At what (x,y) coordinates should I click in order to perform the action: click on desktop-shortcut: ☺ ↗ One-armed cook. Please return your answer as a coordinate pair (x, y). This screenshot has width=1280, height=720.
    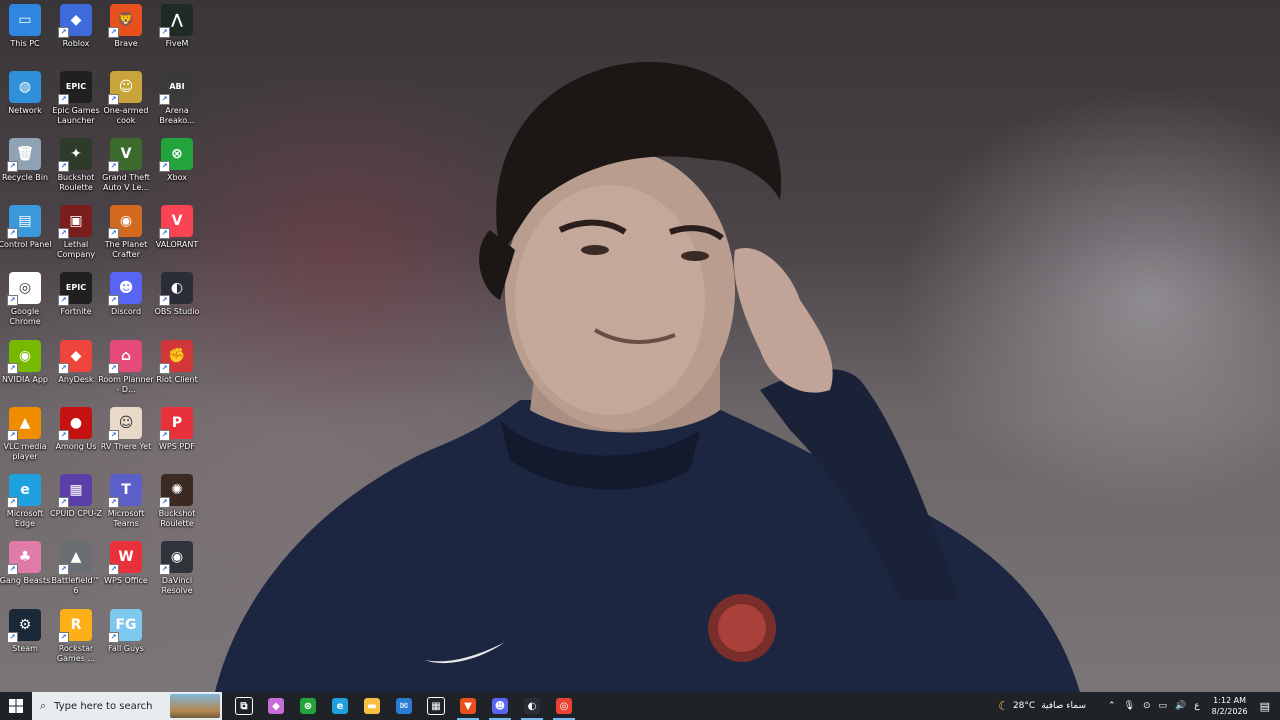
    Looking at the image, I should click on (126, 103).